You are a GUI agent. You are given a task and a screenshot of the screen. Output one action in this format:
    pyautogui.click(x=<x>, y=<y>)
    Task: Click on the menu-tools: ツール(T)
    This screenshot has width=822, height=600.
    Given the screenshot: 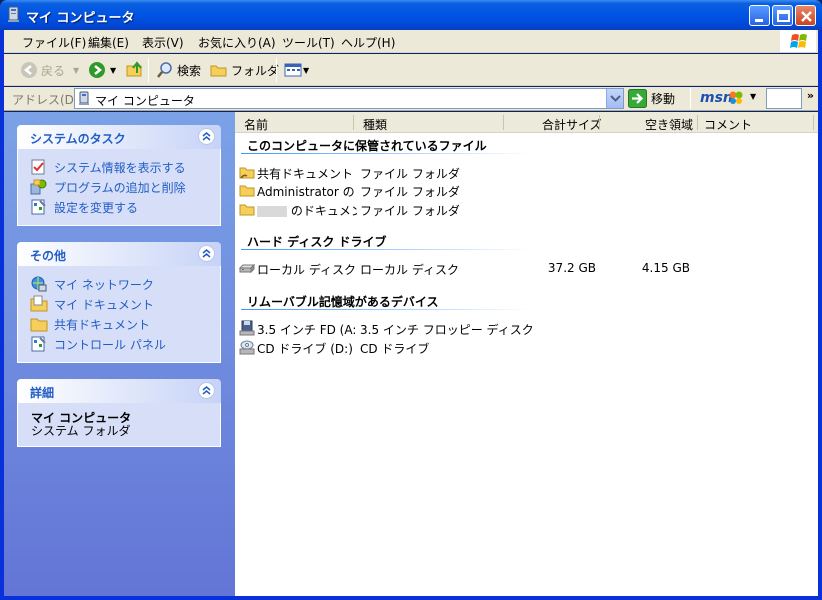 What is the action you would take?
    pyautogui.click(x=308, y=42)
    